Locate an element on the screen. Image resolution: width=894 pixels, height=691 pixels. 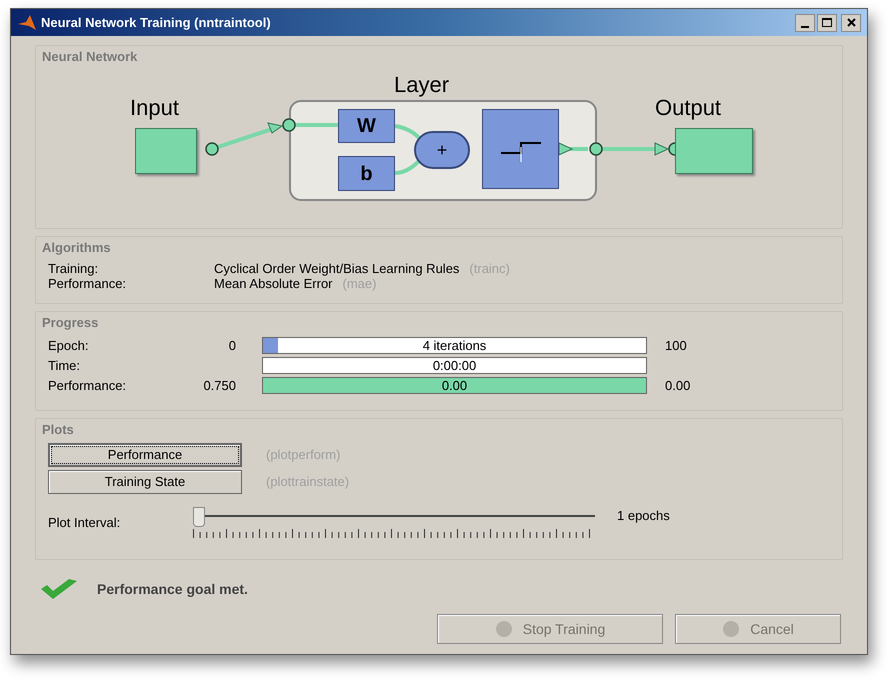
plot-button: Training State is located at coordinates (145, 482).